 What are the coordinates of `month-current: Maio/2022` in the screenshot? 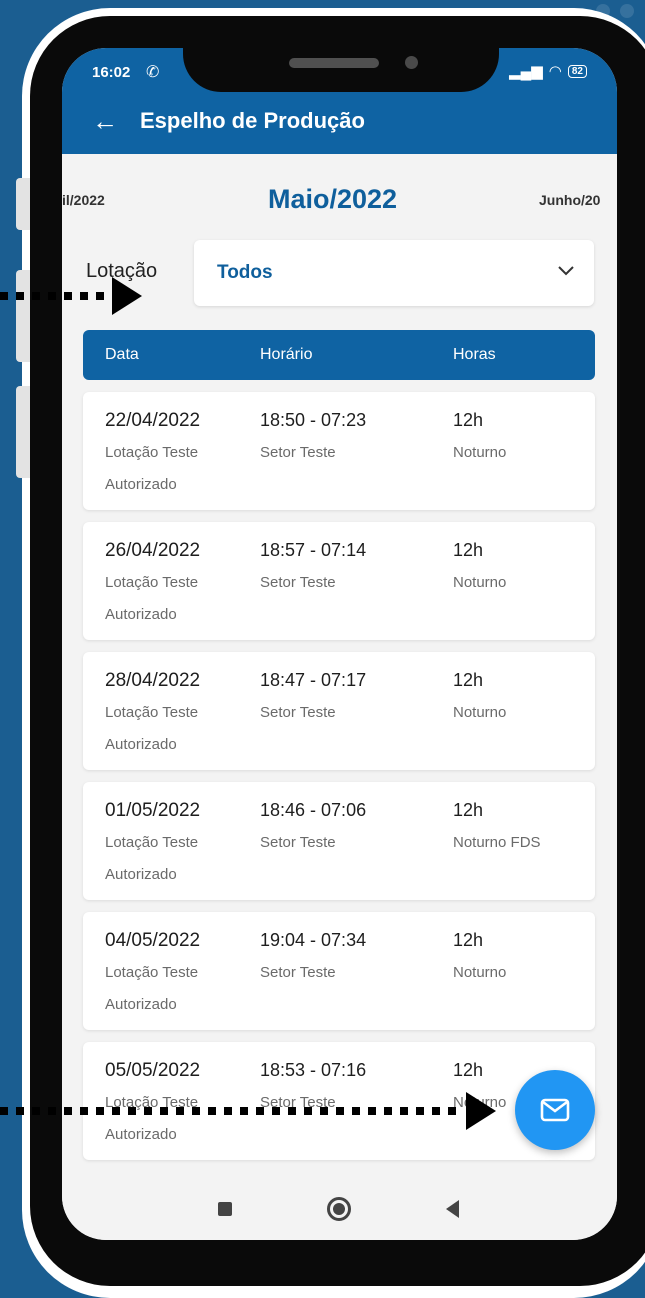 It's located at (333, 199).